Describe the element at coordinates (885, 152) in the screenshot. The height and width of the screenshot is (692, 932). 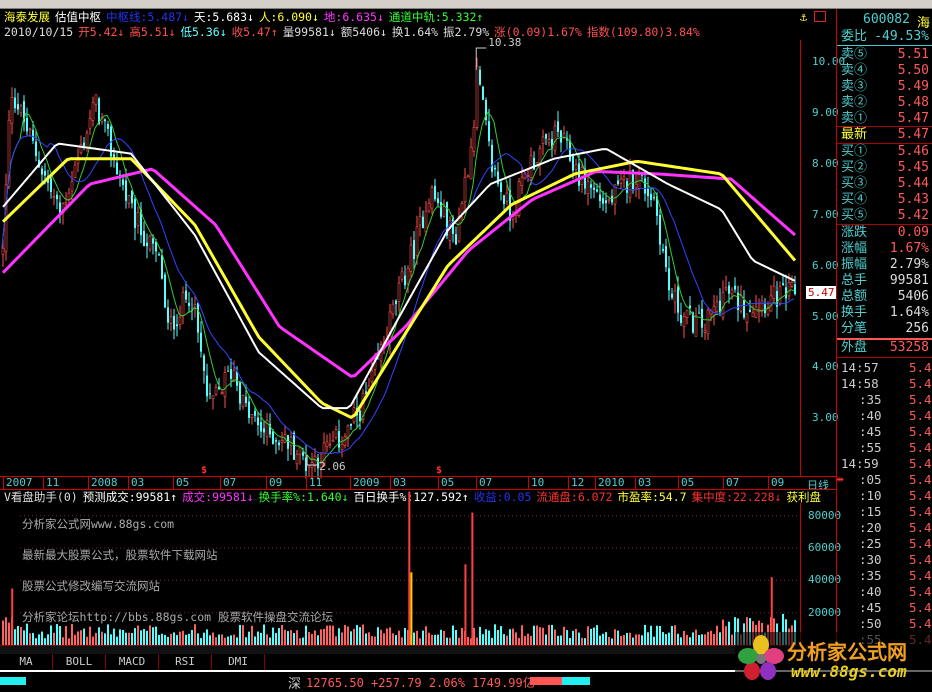
I see `buy-row: 买① 5.46` at that location.